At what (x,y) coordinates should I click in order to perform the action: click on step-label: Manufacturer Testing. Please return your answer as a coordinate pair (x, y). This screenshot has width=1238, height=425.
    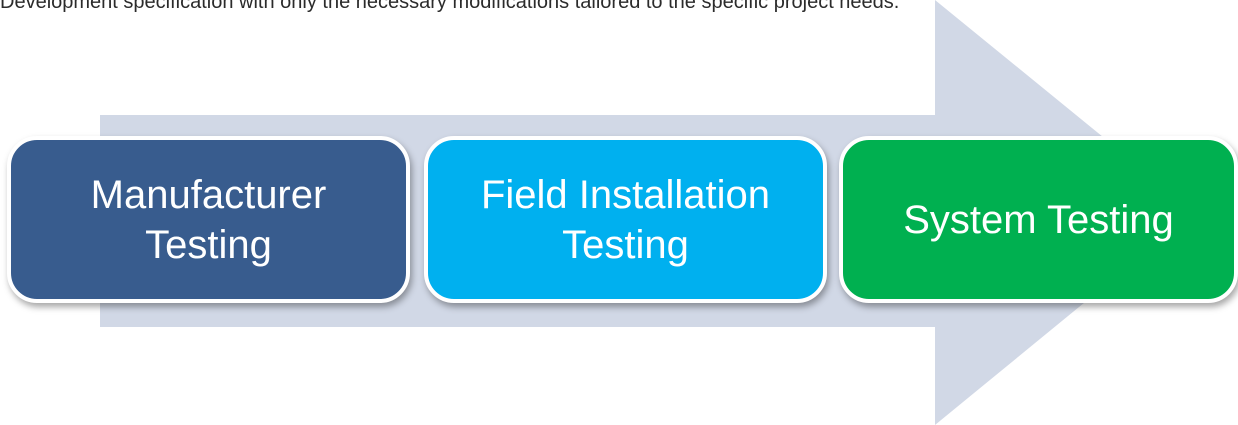
    Looking at the image, I should click on (208, 219).